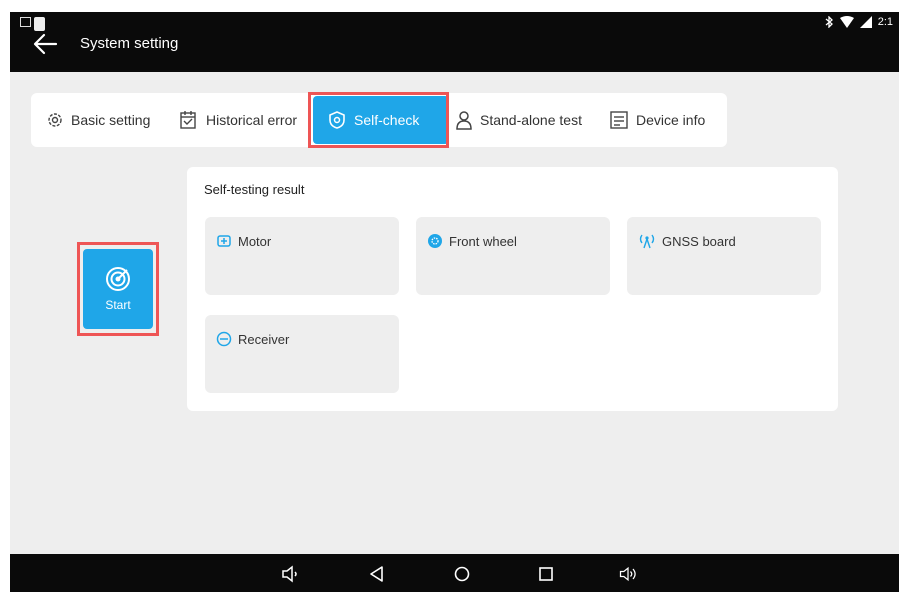 This screenshot has width=899, height=592. Describe the element at coordinates (546, 574) in the screenshot. I see `recent-apps-icon` at that location.